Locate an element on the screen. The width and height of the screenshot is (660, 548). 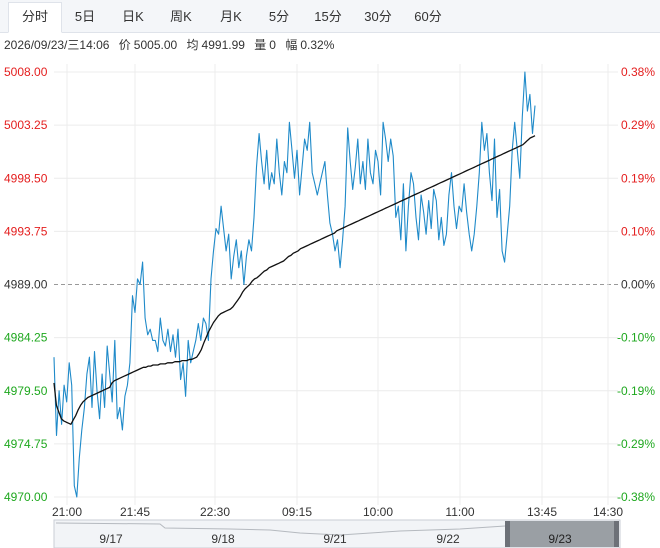
y-tick-left: 4979.50 is located at coordinates (26, 391).